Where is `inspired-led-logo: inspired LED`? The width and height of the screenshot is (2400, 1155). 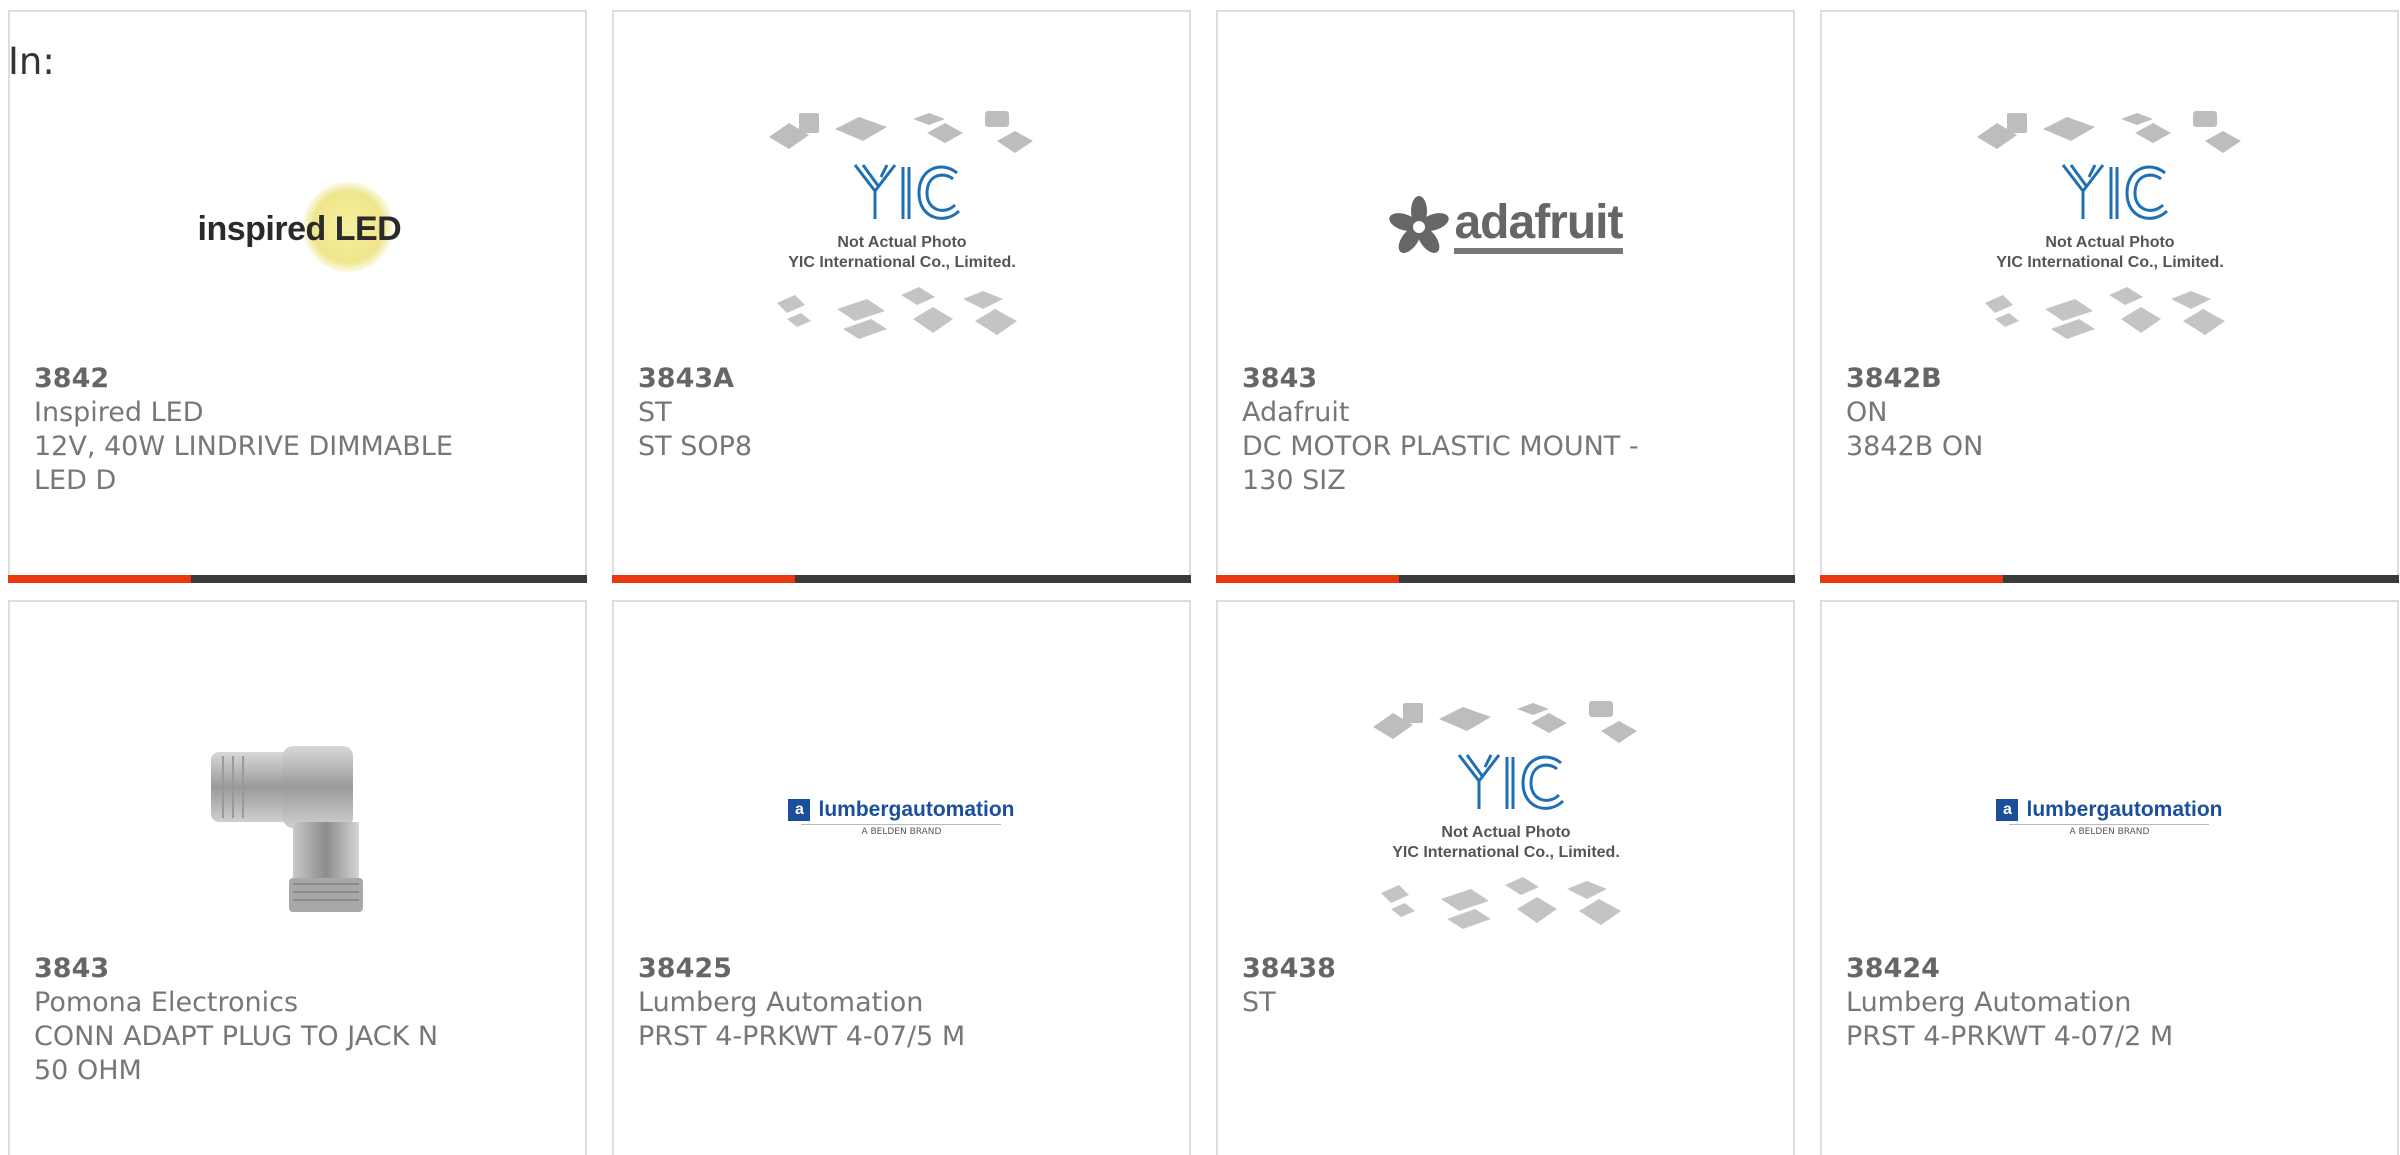
inspired-led-logo: inspired LED is located at coordinates (298, 227).